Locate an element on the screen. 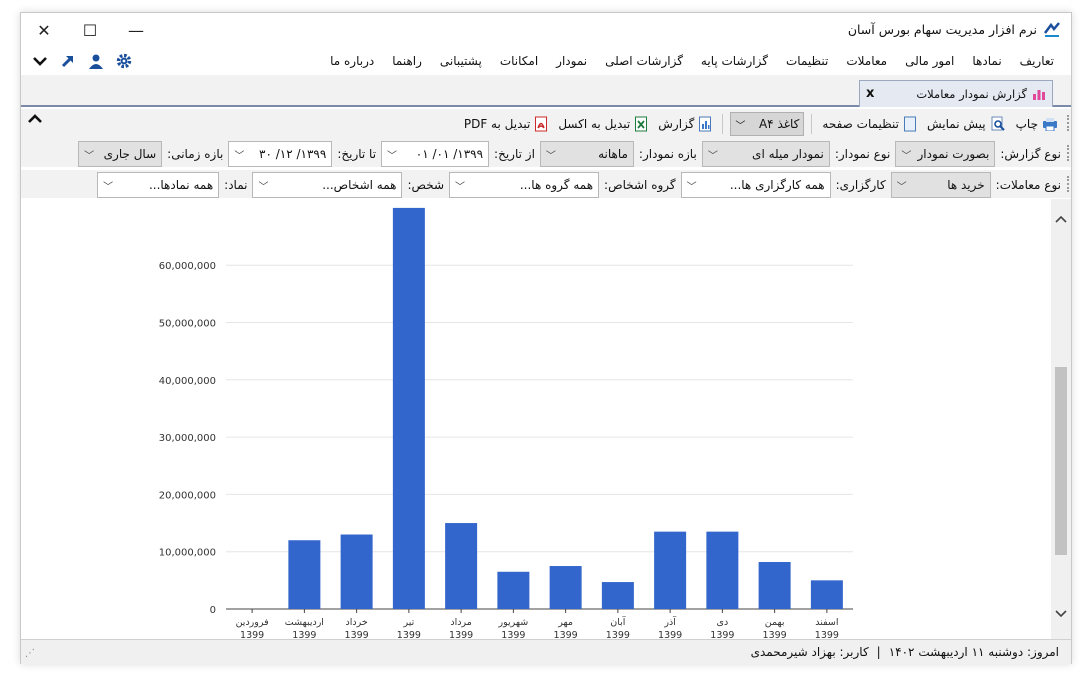 The height and width of the screenshot is (688, 1091). scroll-up-icon is located at coordinates (1061, 223).